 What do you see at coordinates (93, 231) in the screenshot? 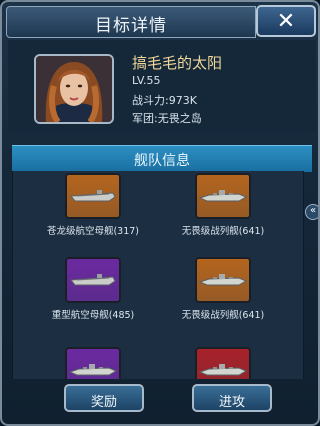
I see `ship-label: 苍龙级航空母舰(317)` at bounding box center [93, 231].